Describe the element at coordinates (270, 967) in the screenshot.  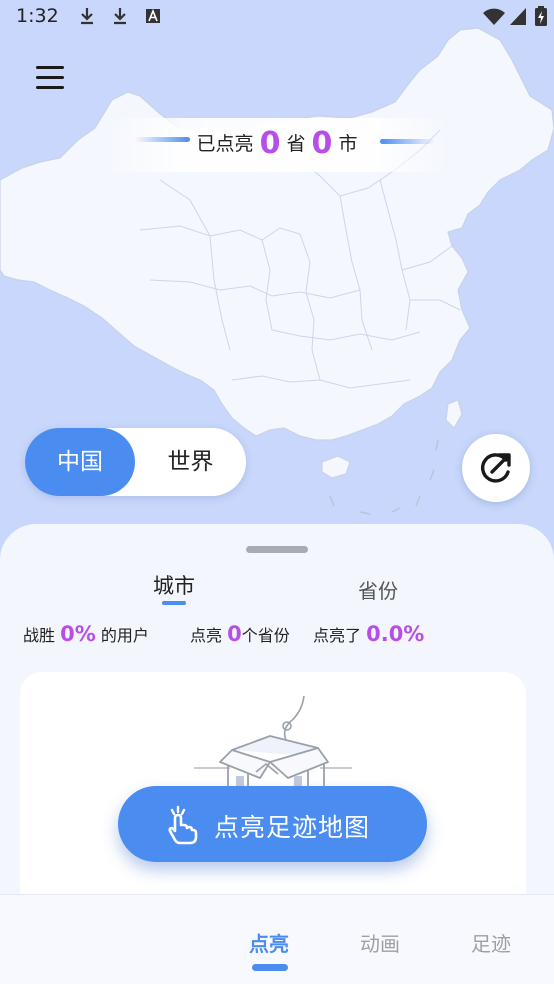
I see `nav-active-indicator` at that location.